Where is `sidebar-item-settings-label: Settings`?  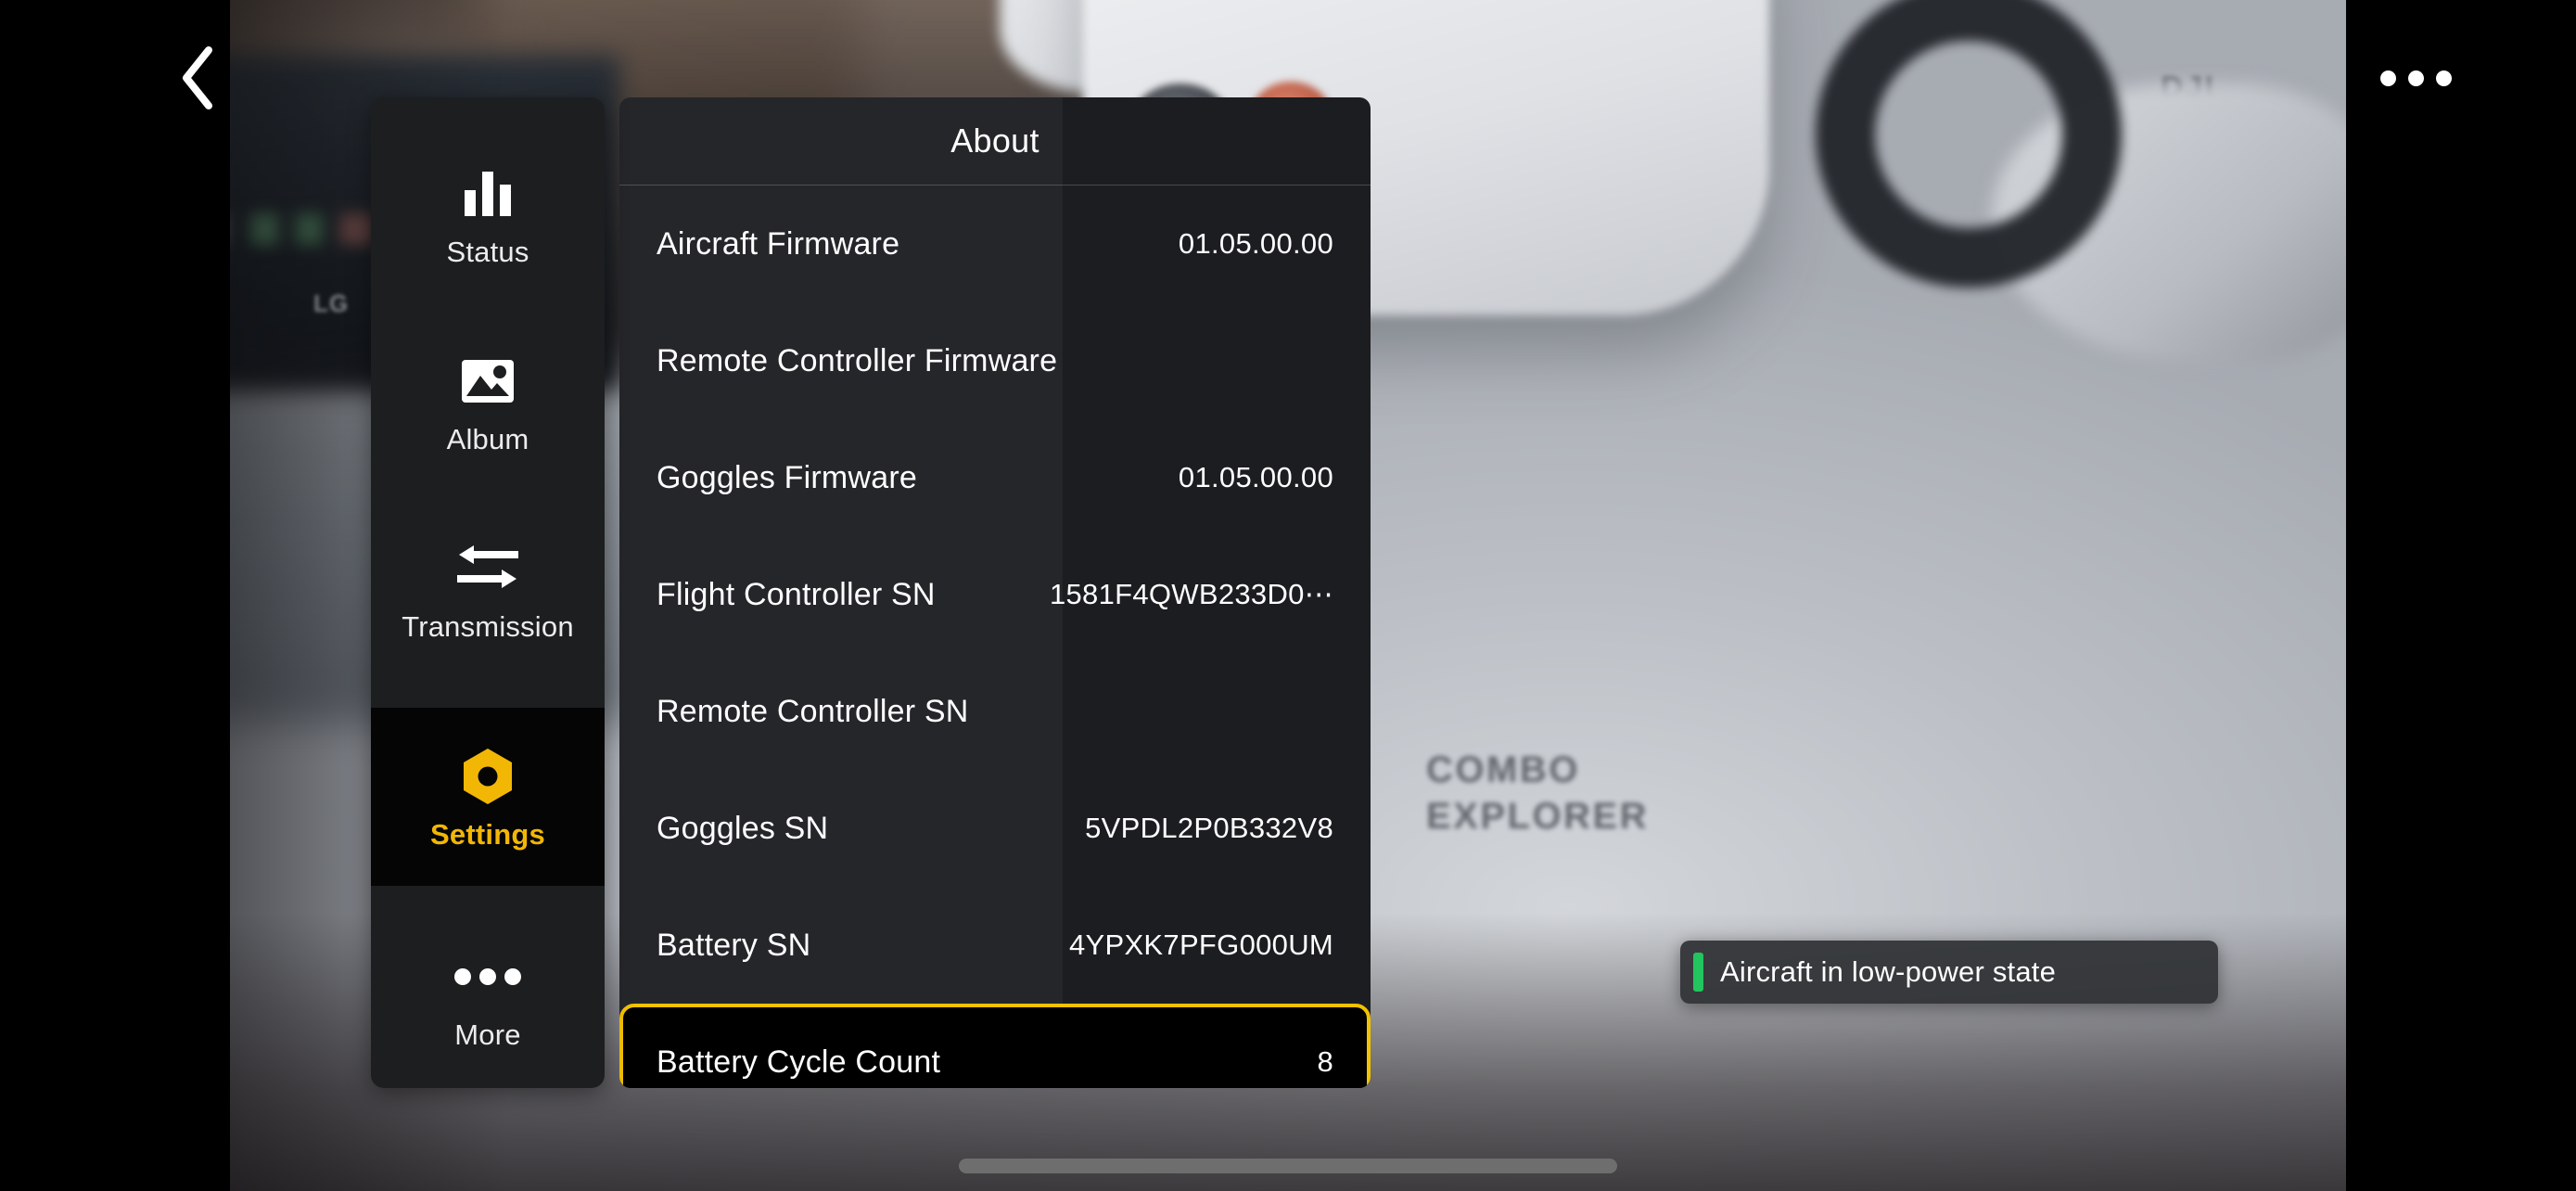 sidebar-item-settings-label: Settings is located at coordinates (488, 834).